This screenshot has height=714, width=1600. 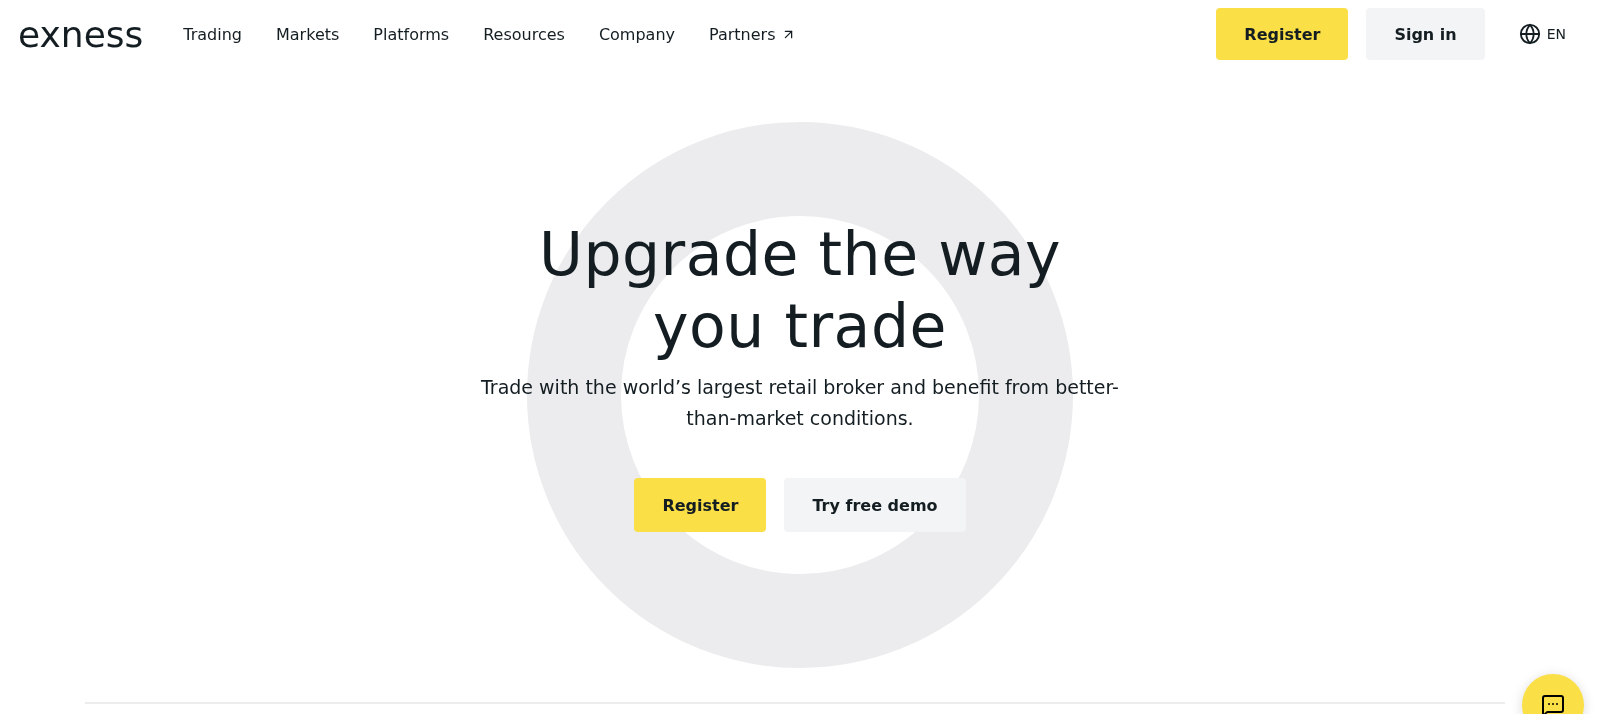 What do you see at coordinates (81, 34) in the screenshot?
I see `logo: exness` at bounding box center [81, 34].